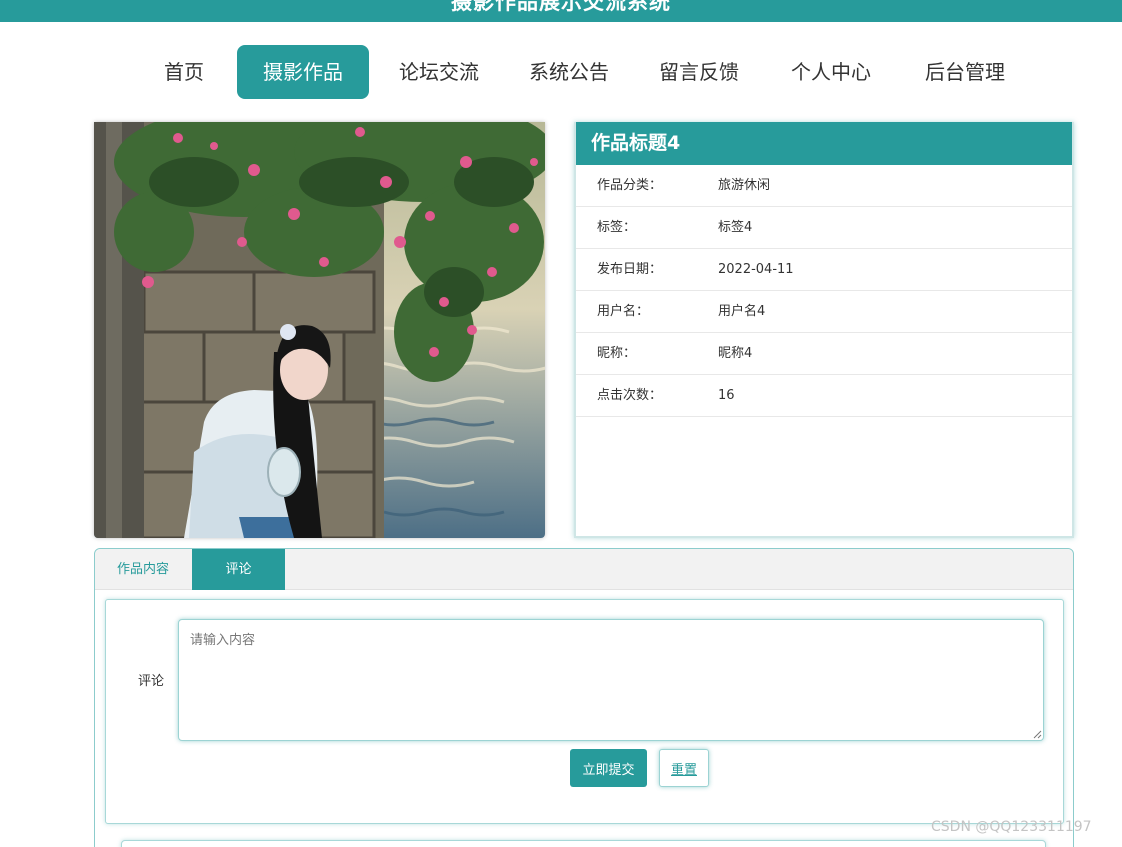  I want to click on nav-home: 首页, so click(184, 72).